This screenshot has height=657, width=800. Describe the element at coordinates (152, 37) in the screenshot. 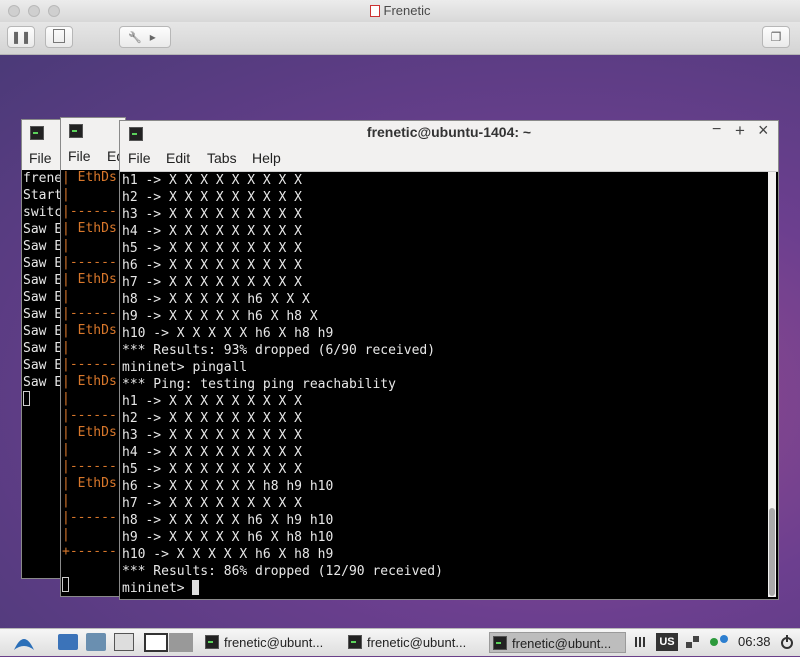

I see `play-icon: ▸` at that location.